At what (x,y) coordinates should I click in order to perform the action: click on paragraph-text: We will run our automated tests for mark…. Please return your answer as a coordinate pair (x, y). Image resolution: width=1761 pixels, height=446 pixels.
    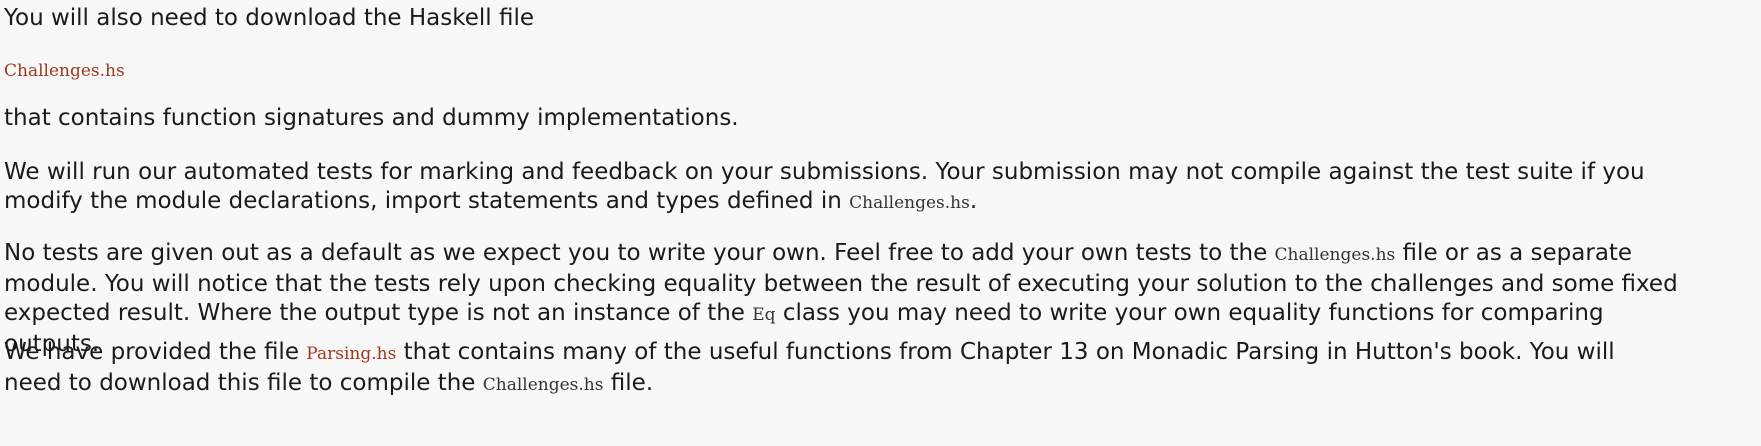
    Looking at the image, I should click on (824, 172).